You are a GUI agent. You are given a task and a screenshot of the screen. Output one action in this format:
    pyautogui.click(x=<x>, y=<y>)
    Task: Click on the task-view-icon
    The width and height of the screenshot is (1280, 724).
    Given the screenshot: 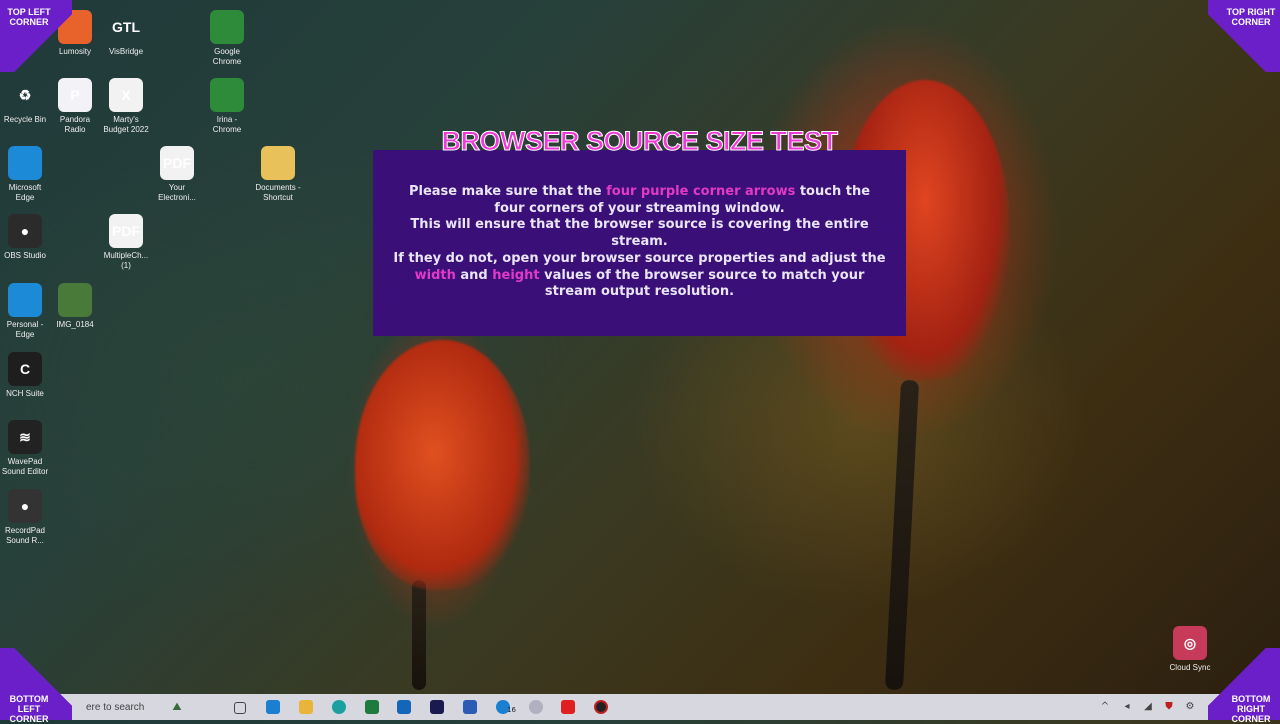 What is the action you would take?
    pyautogui.click(x=240, y=708)
    